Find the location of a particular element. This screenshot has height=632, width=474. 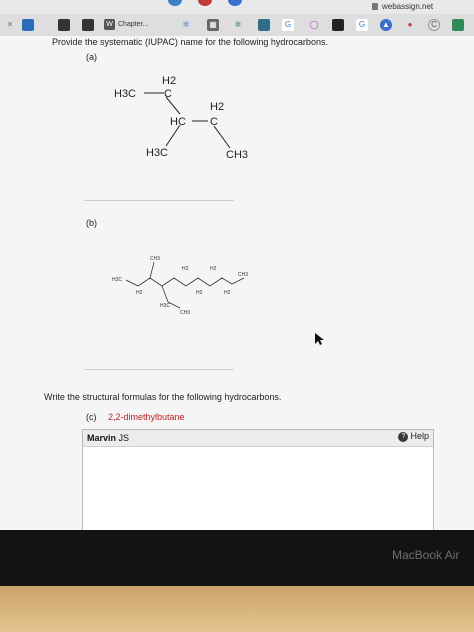

molecule-b-h2-5: H2 is located at coordinates (227, 293).